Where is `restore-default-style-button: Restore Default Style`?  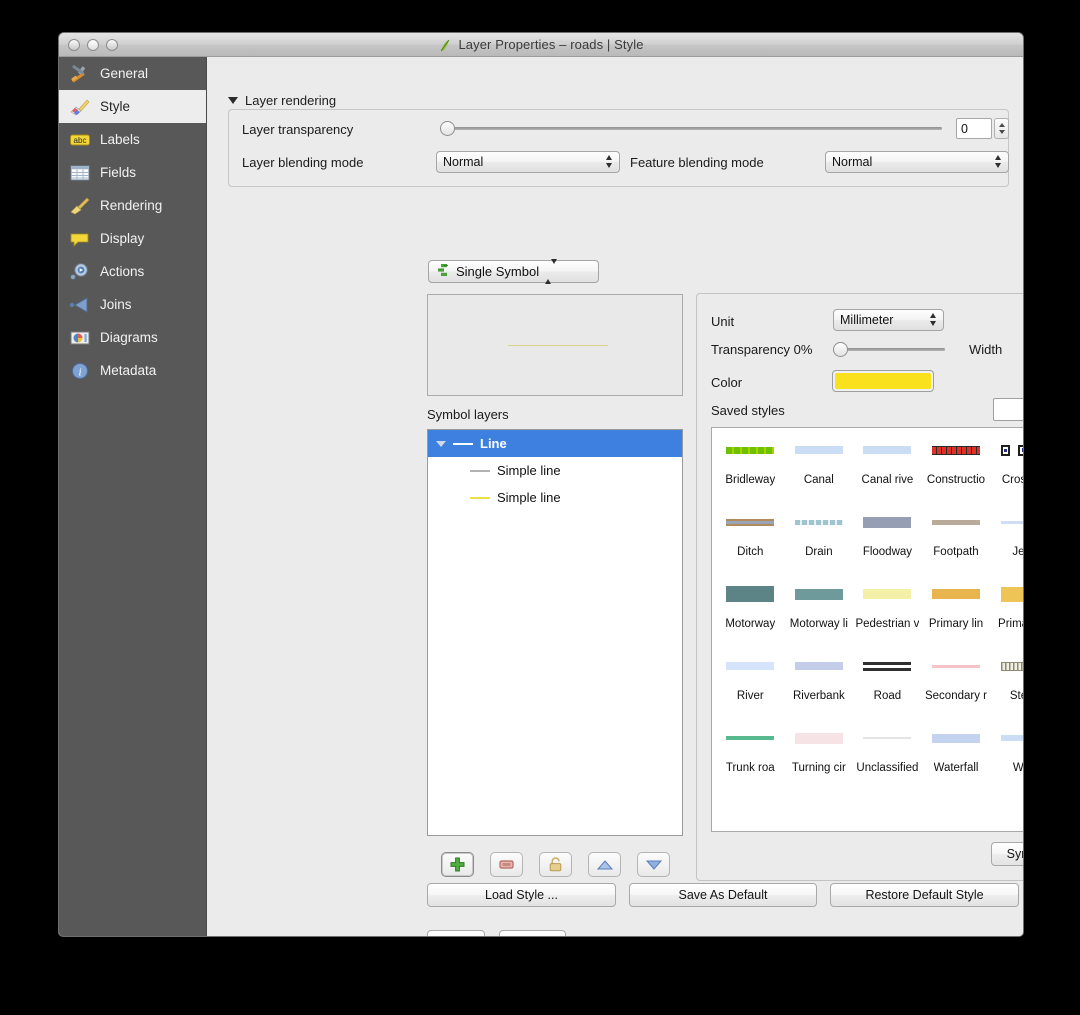 restore-default-style-button: Restore Default Style is located at coordinates (924, 895).